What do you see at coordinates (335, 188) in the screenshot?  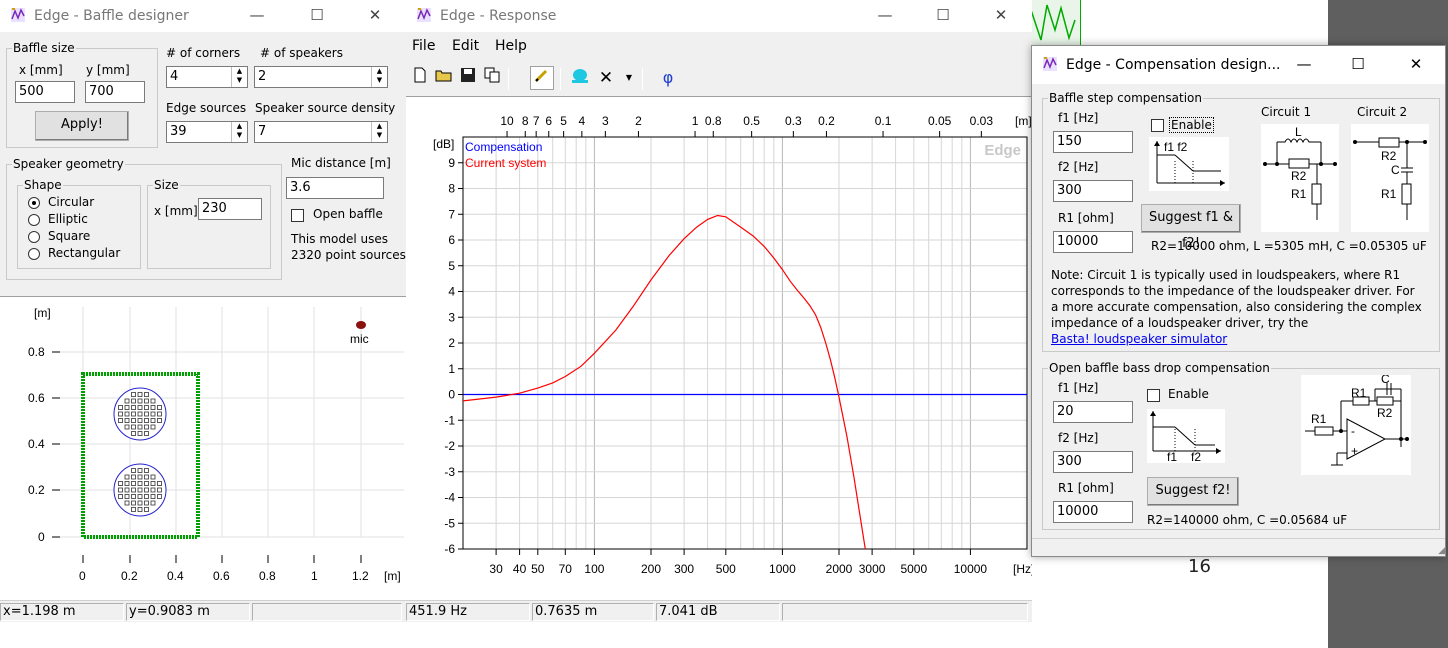 I see `mic-distance-input: 3.6` at bounding box center [335, 188].